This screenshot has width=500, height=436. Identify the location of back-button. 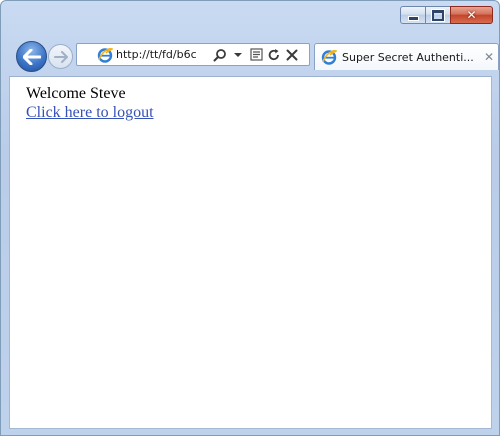
(31, 56).